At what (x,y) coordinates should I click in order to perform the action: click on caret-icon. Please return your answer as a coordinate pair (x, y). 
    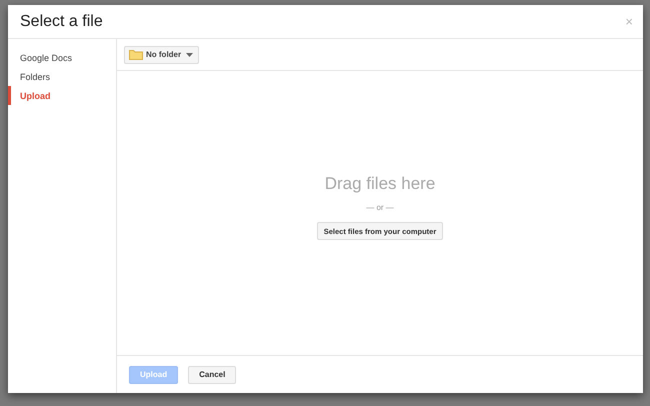
    Looking at the image, I should click on (190, 54).